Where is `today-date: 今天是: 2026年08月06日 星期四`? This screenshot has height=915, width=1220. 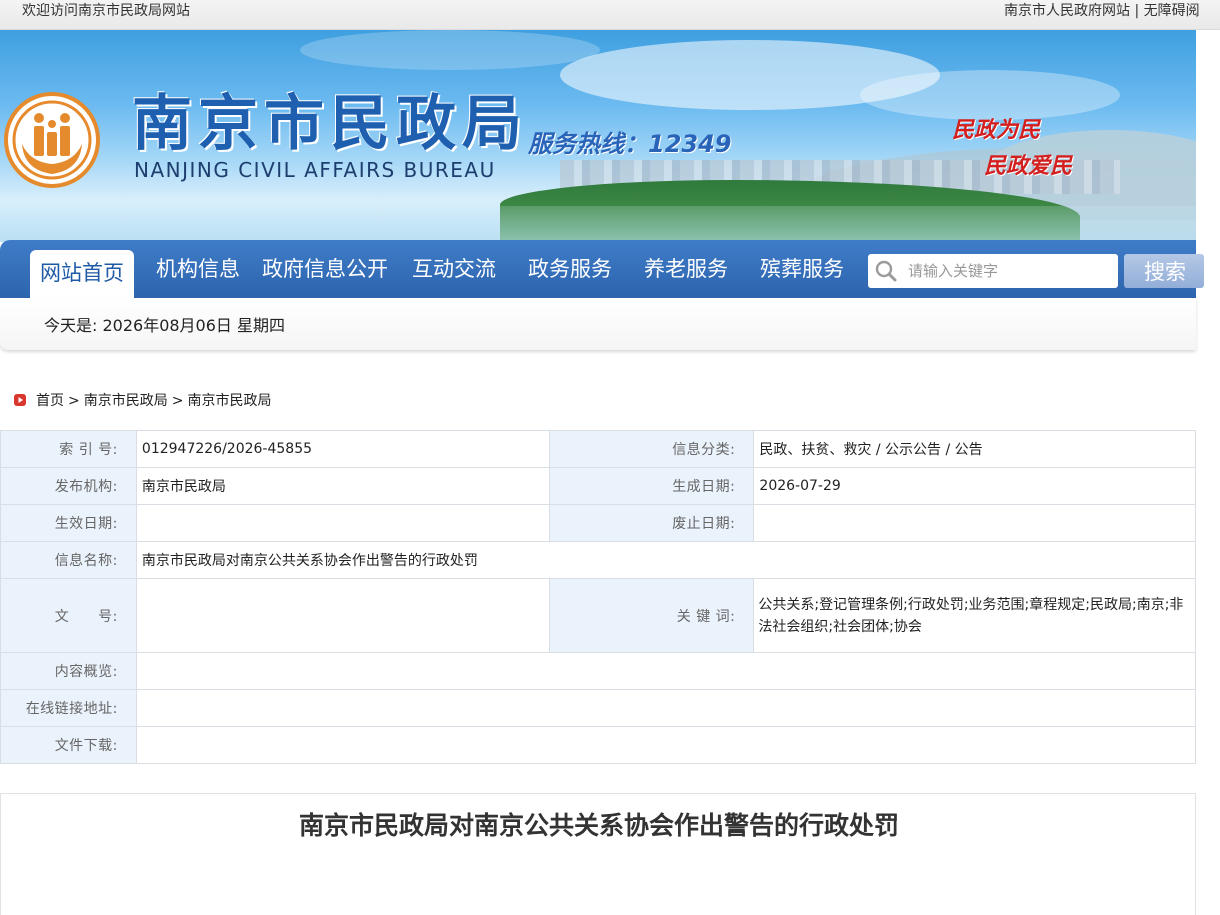 today-date: 今天是: 2026年08月06日 星期四 is located at coordinates (165, 325).